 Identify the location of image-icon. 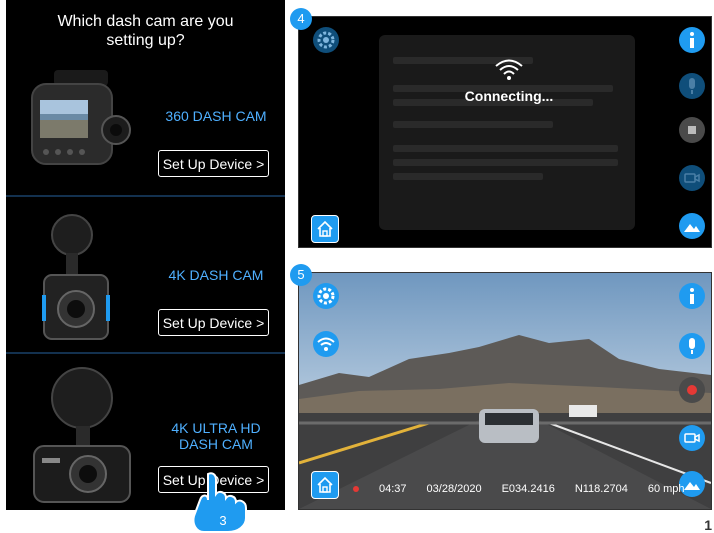
(692, 228).